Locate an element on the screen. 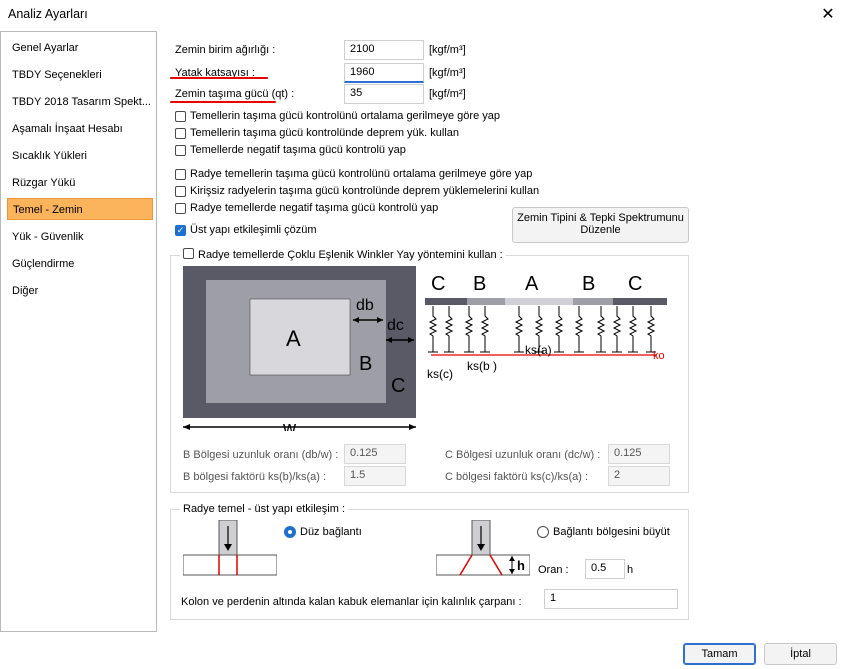  sidebar-item-strengthening: Güçlendirme is located at coordinates (80, 264).